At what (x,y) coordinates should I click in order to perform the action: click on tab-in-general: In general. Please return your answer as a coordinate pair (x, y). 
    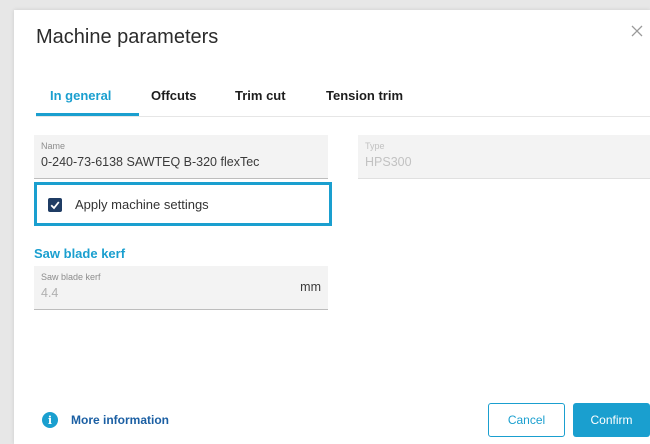
    Looking at the image, I should click on (80, 95).